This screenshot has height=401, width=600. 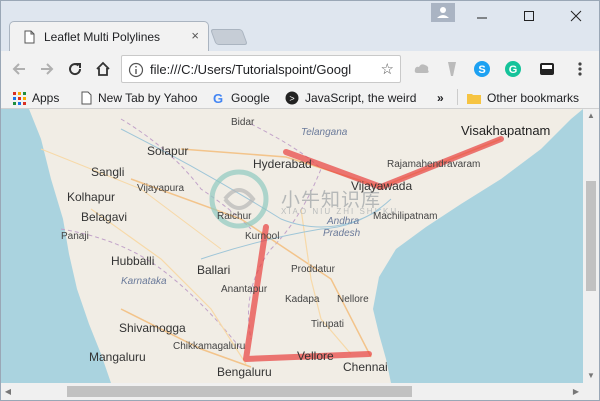 What do you see at coordinates (244, 289) in the screenshot?
I see `city-label-anantapur: Anantapur` at bounding box center [244, 289].